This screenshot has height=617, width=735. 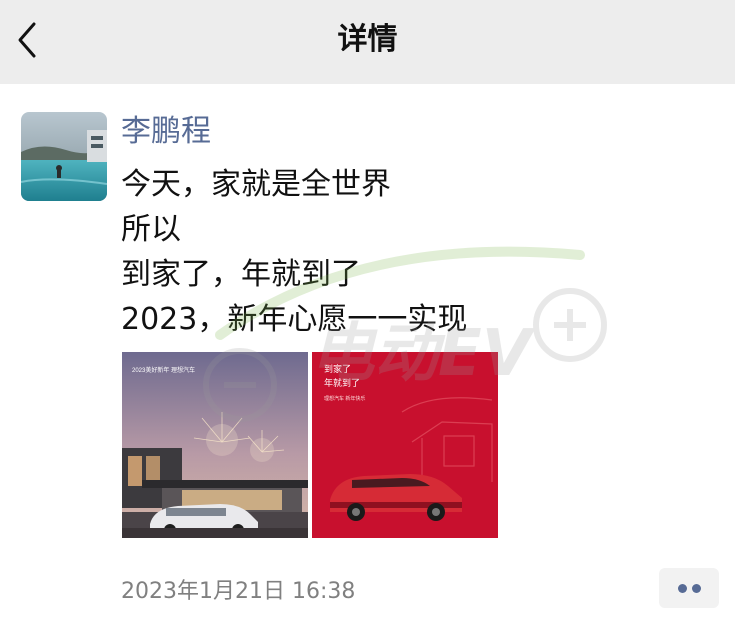 What do you see at coordinates (405, 445) in the screenshot?
I see `post-photo-red-car: 到家了 年就到了 理想汽车 新年快乐` at bounding box center [405, 445].